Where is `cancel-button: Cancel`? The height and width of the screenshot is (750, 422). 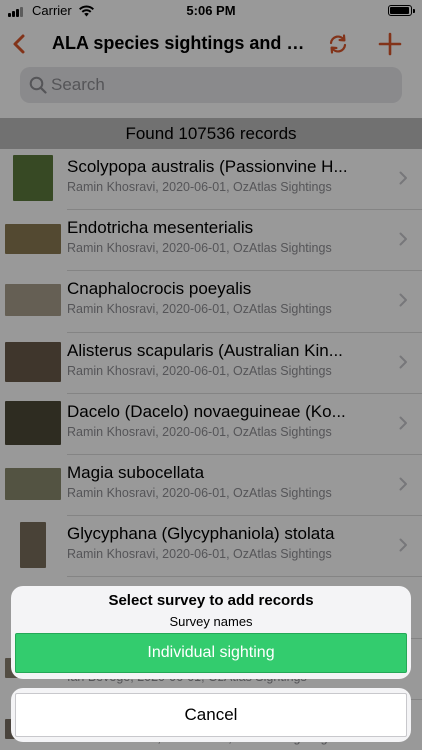
cancel-button: Cancel is located at coordinates (211, 715).